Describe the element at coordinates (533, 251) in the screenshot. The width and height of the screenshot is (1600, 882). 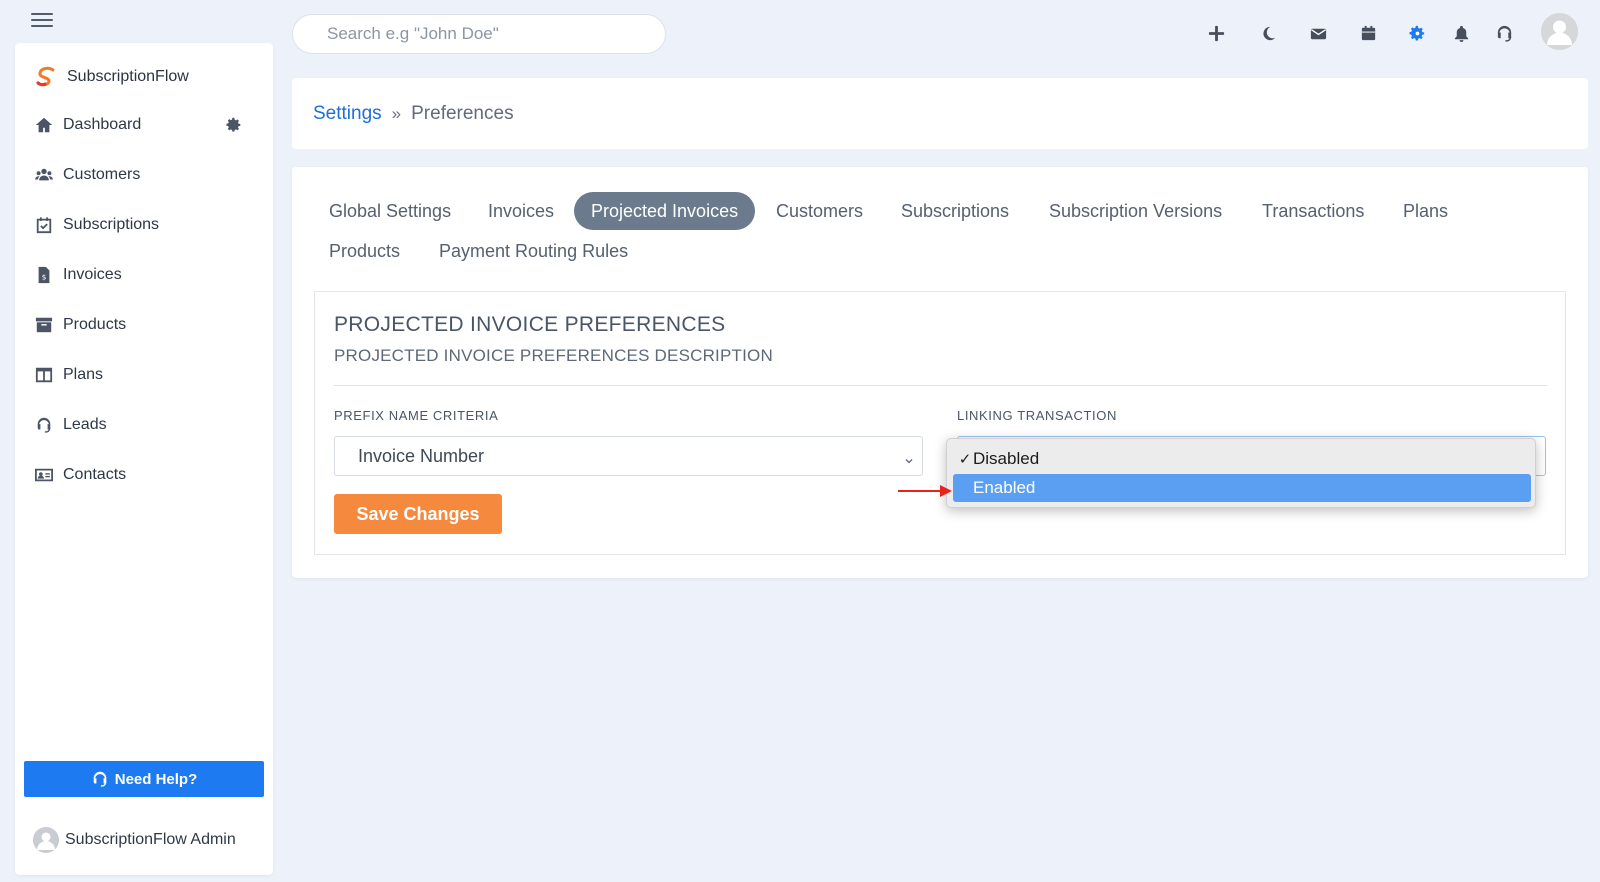
I see `tab-payment-routing-rules: Payment Routing Rules` at that location.